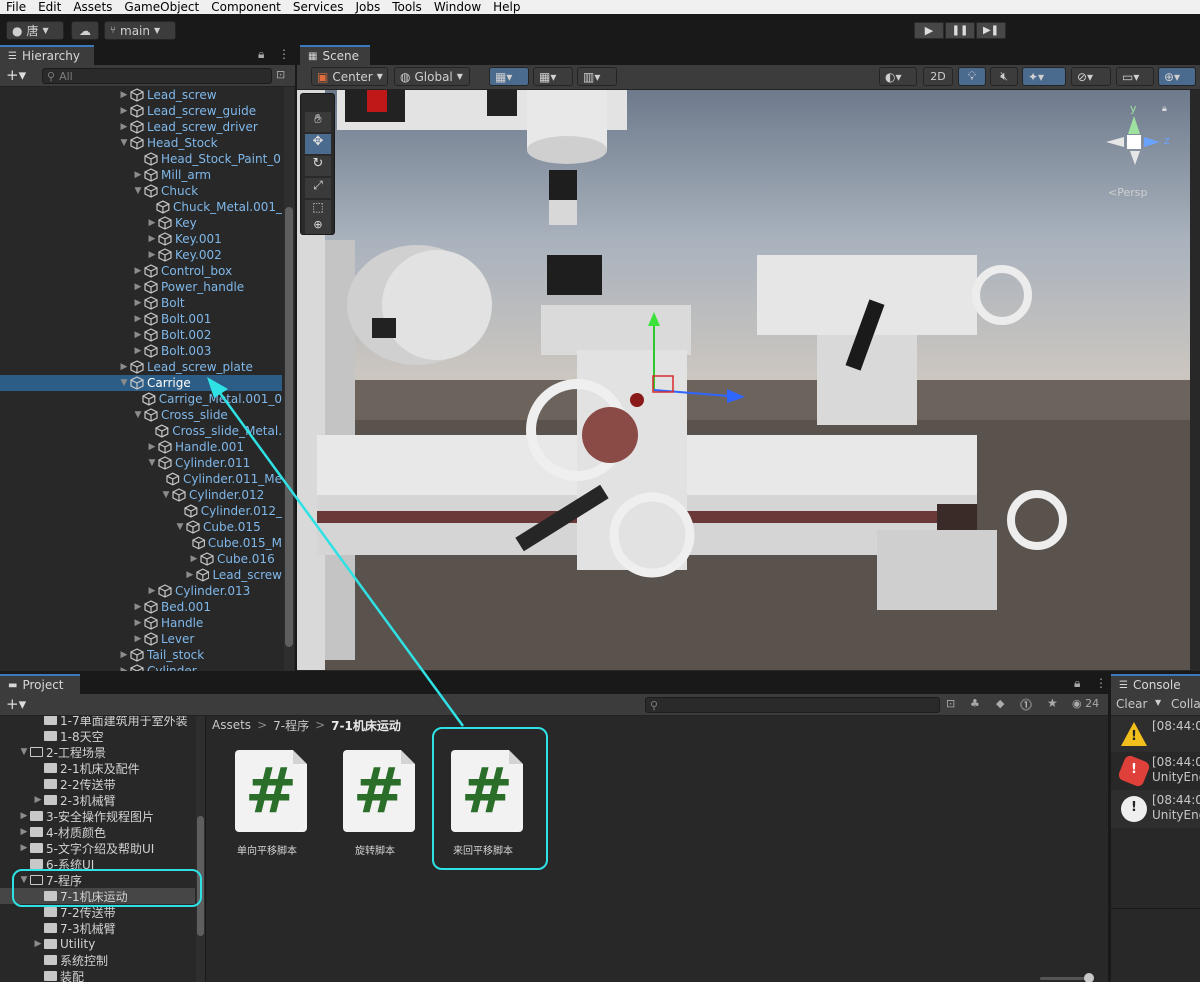  What do you see at coordinates (341, 559) in the screenshot?
I see `arrow-line` at bounding box center [341, 559].